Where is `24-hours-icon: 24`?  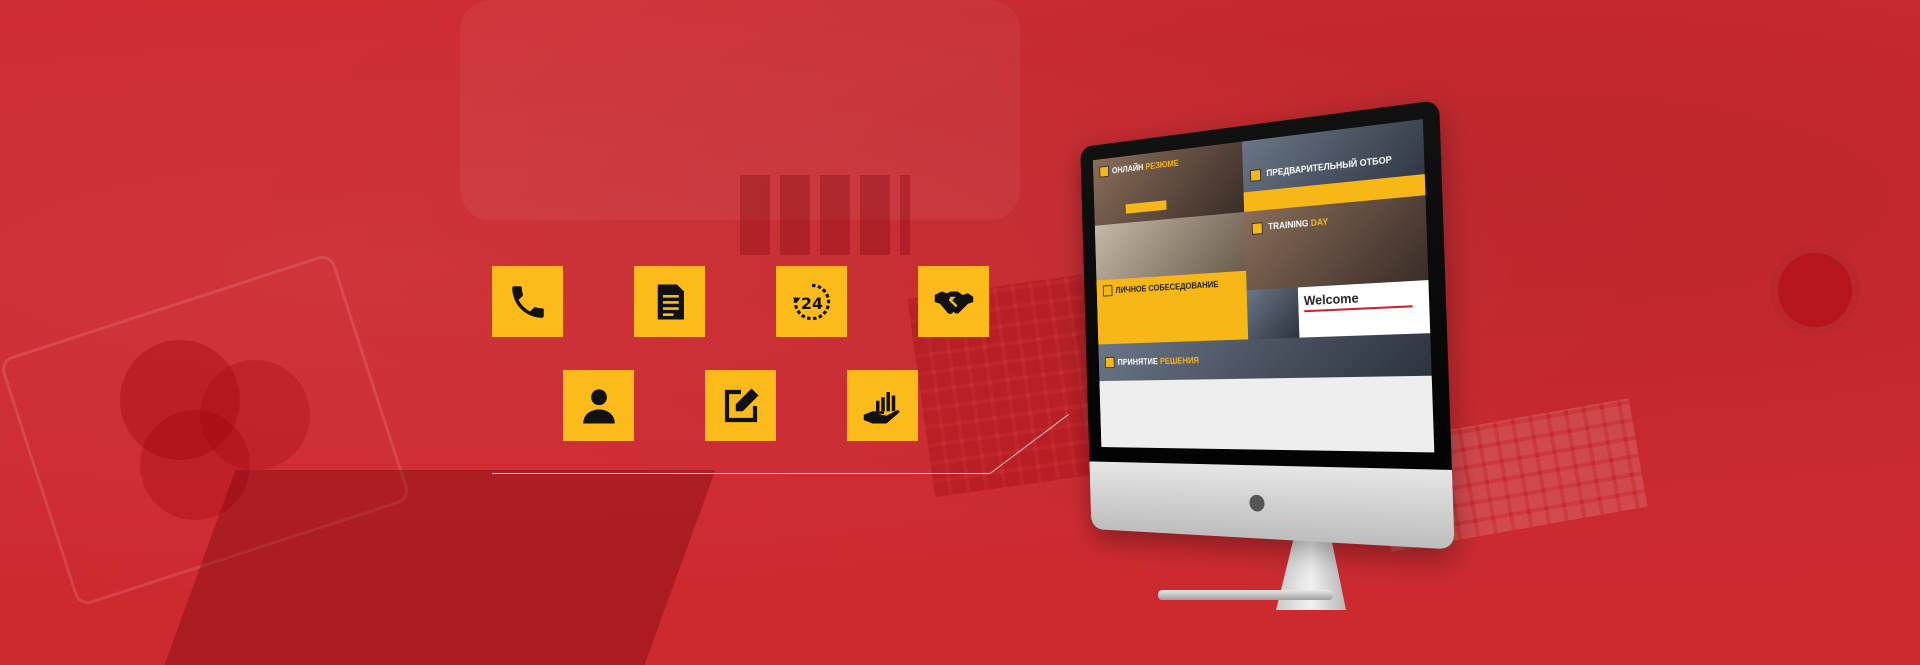 24-hours-icon: 24 is located at coordinates (811, 301).